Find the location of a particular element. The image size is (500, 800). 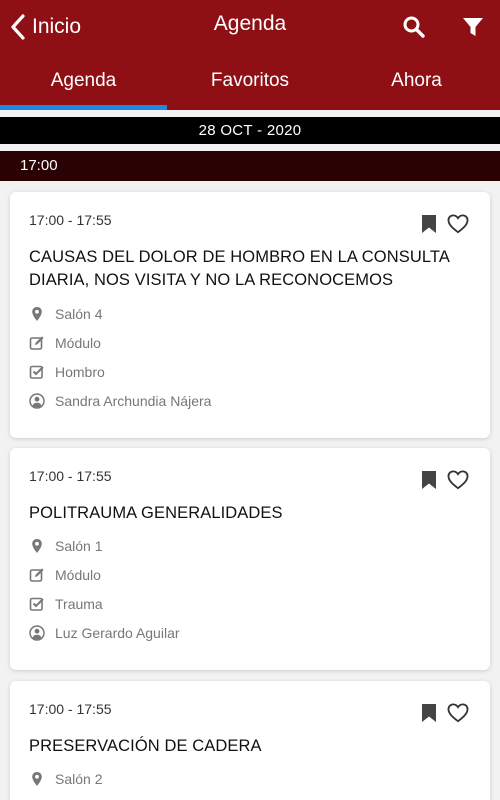

date-header: 28 OCT - 2020 is located at coordinates (250, 130).